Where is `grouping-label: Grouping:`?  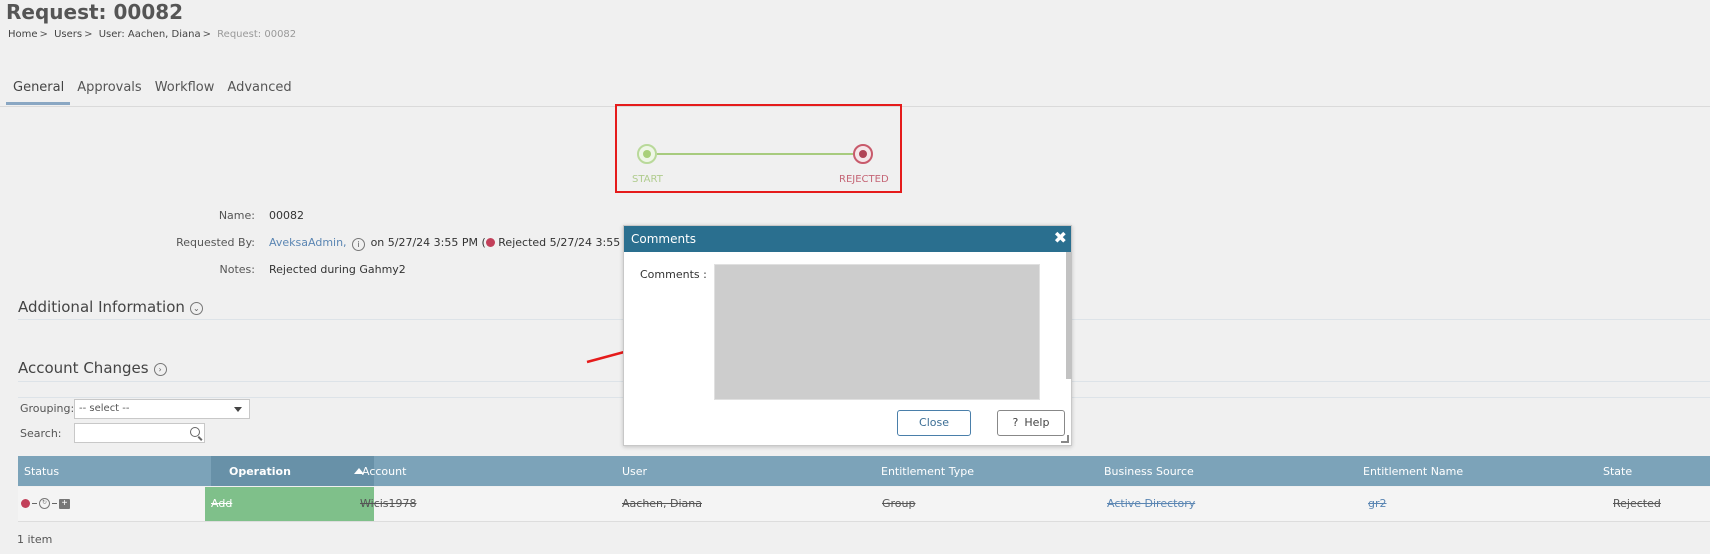 grouping-label: Grouping: is located at coordinates (47, 408).